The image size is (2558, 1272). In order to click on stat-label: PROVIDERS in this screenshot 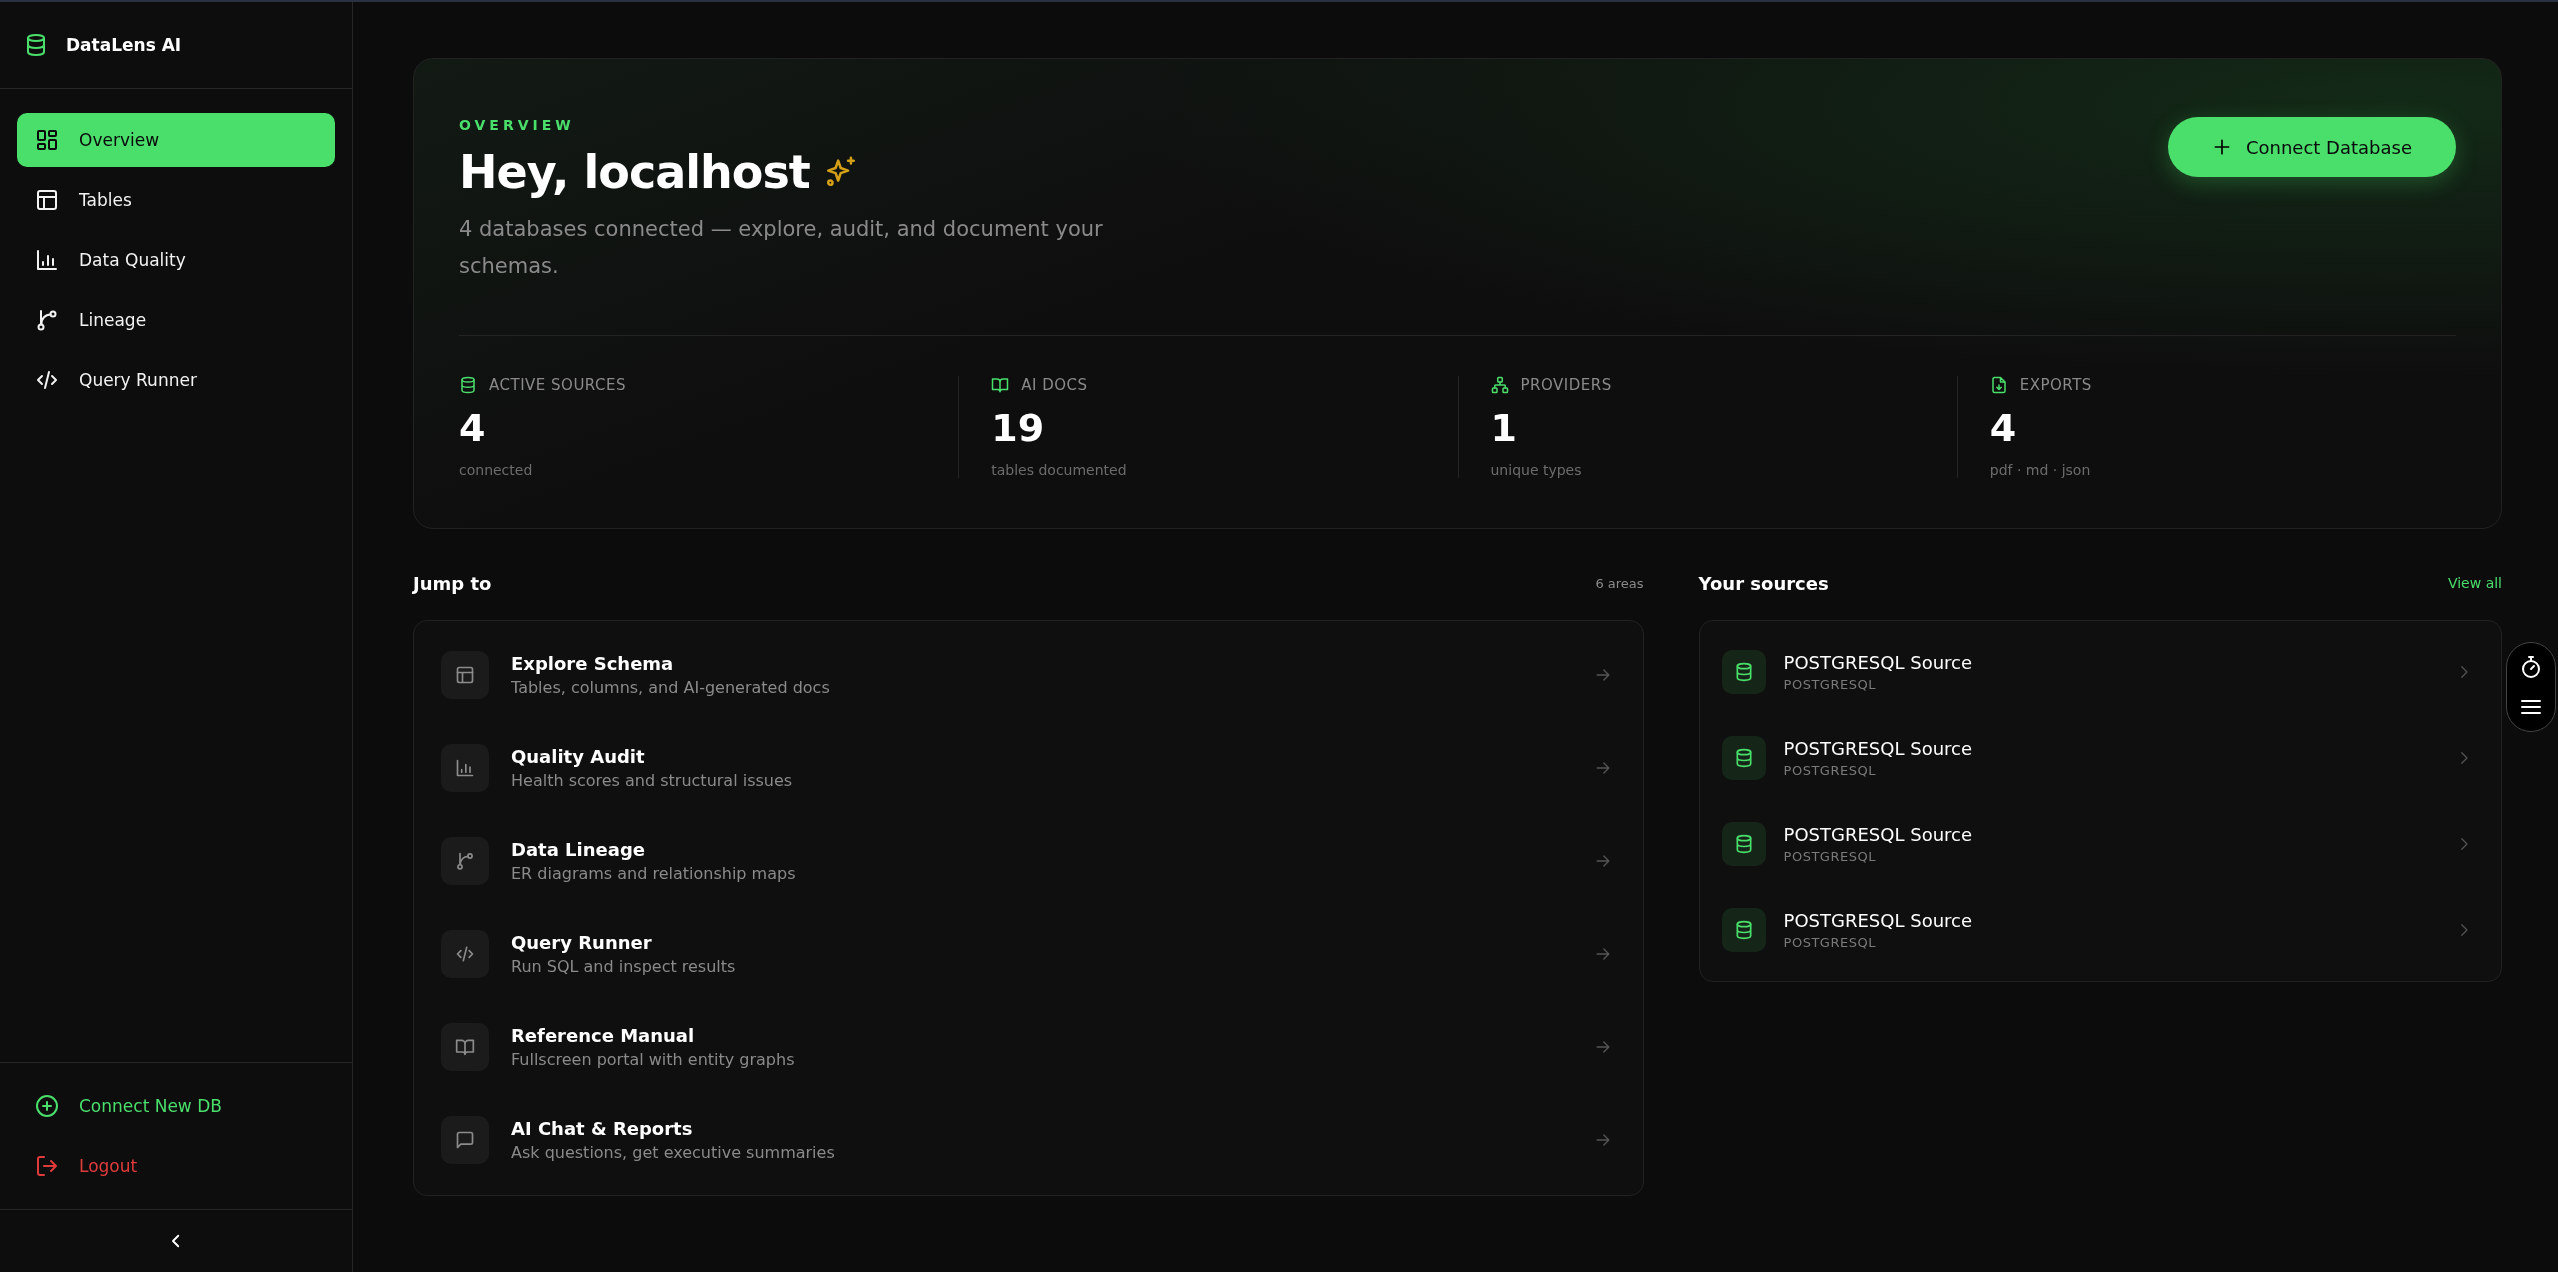, I will do `click(1566, 384)`.